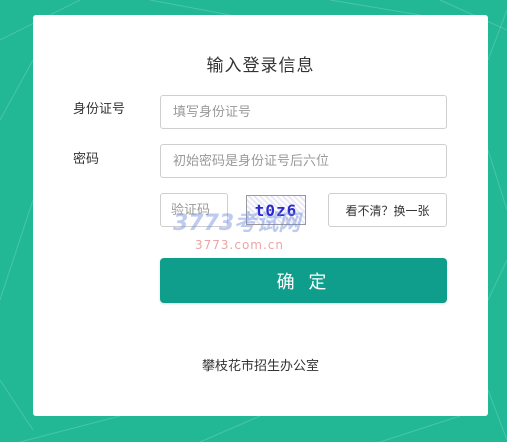 The width and height of the screenshot is (507, 442). Describe the element at coordinates (303, 112) in the screenshot. I see `id-number-input` at that location.